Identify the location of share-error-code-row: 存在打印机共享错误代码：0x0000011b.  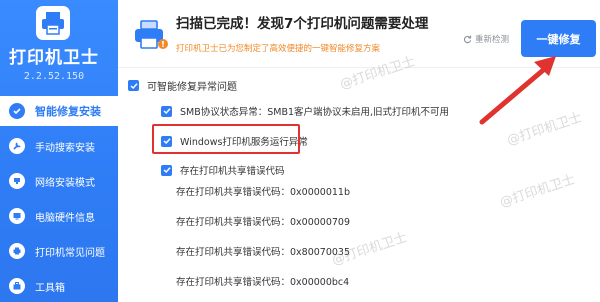
(263, 192).